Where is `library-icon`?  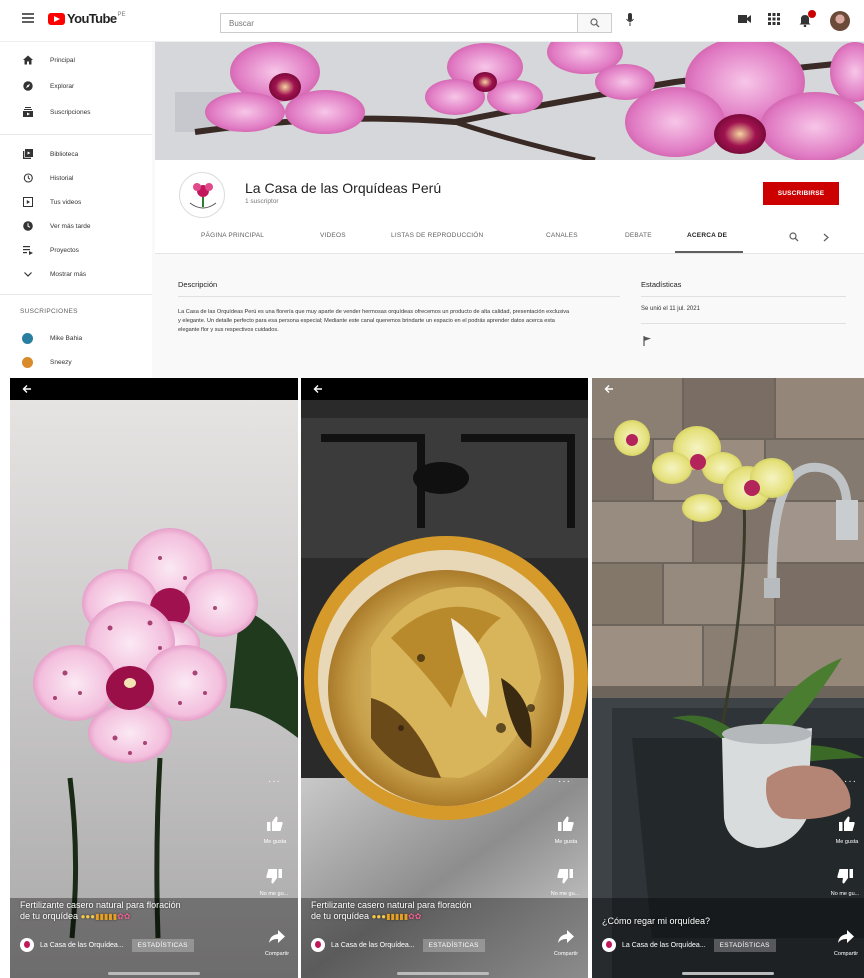 library-icon is located at coordinates (28, 154).